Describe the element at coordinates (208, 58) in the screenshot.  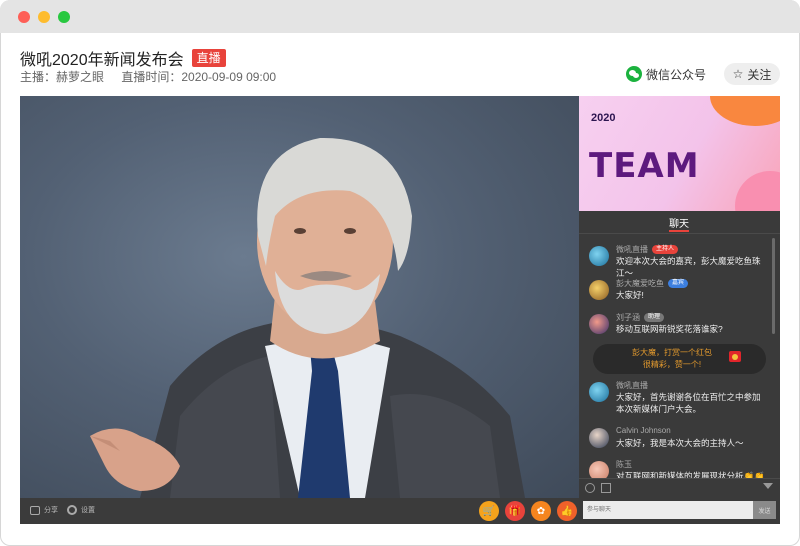
I see `live-badge: 直播` at that location.